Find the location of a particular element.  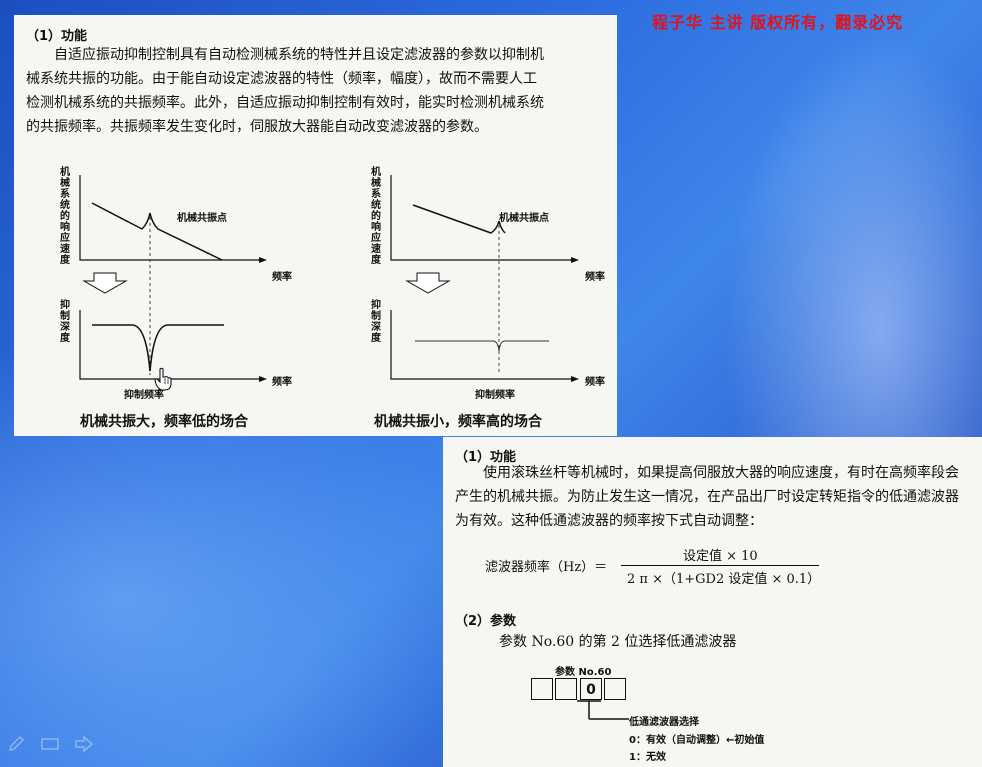

parameter-description: 参数 No.60 的第 2 位选择低通滤波器 is located at coordinates (618, 642).